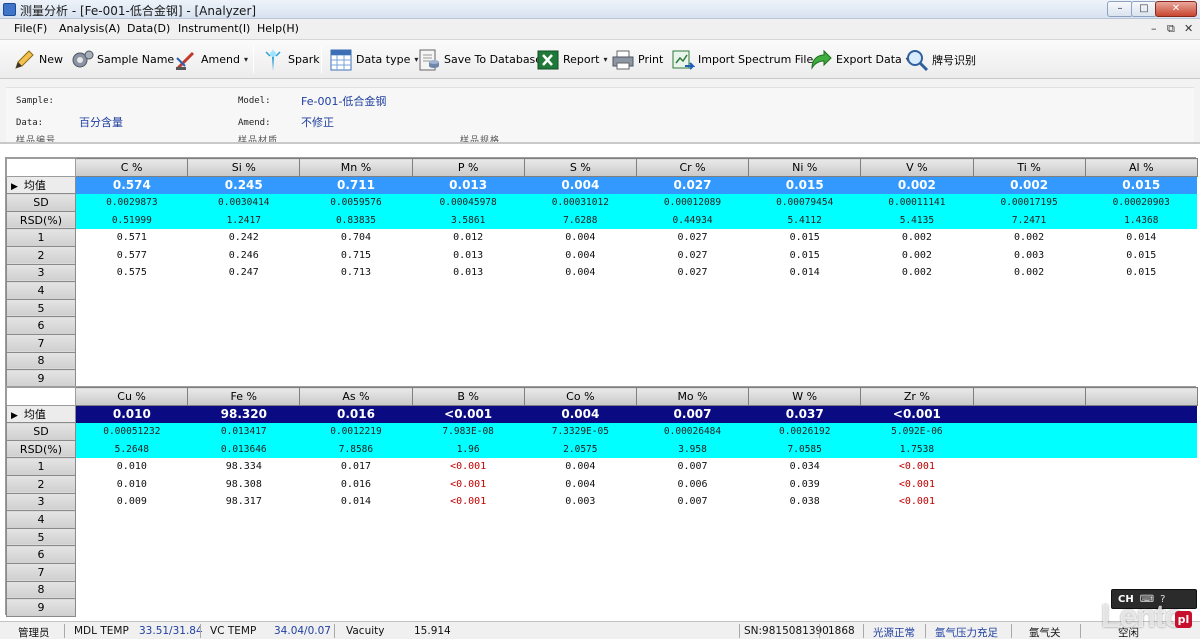  I want to click on rsd-cell: 0.44934, so click(692, 220).